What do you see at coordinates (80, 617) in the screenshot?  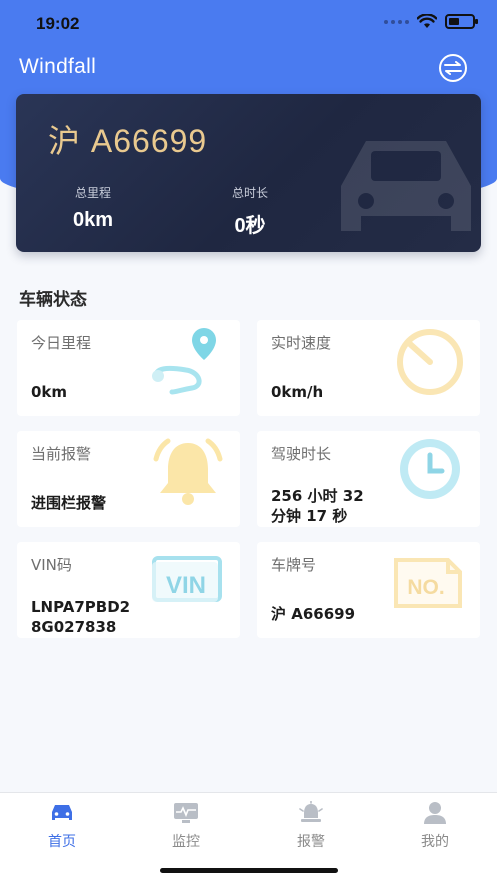 I see `tile-value: LNPA7PBD2 8G027838` at bounding box center [80, 617].